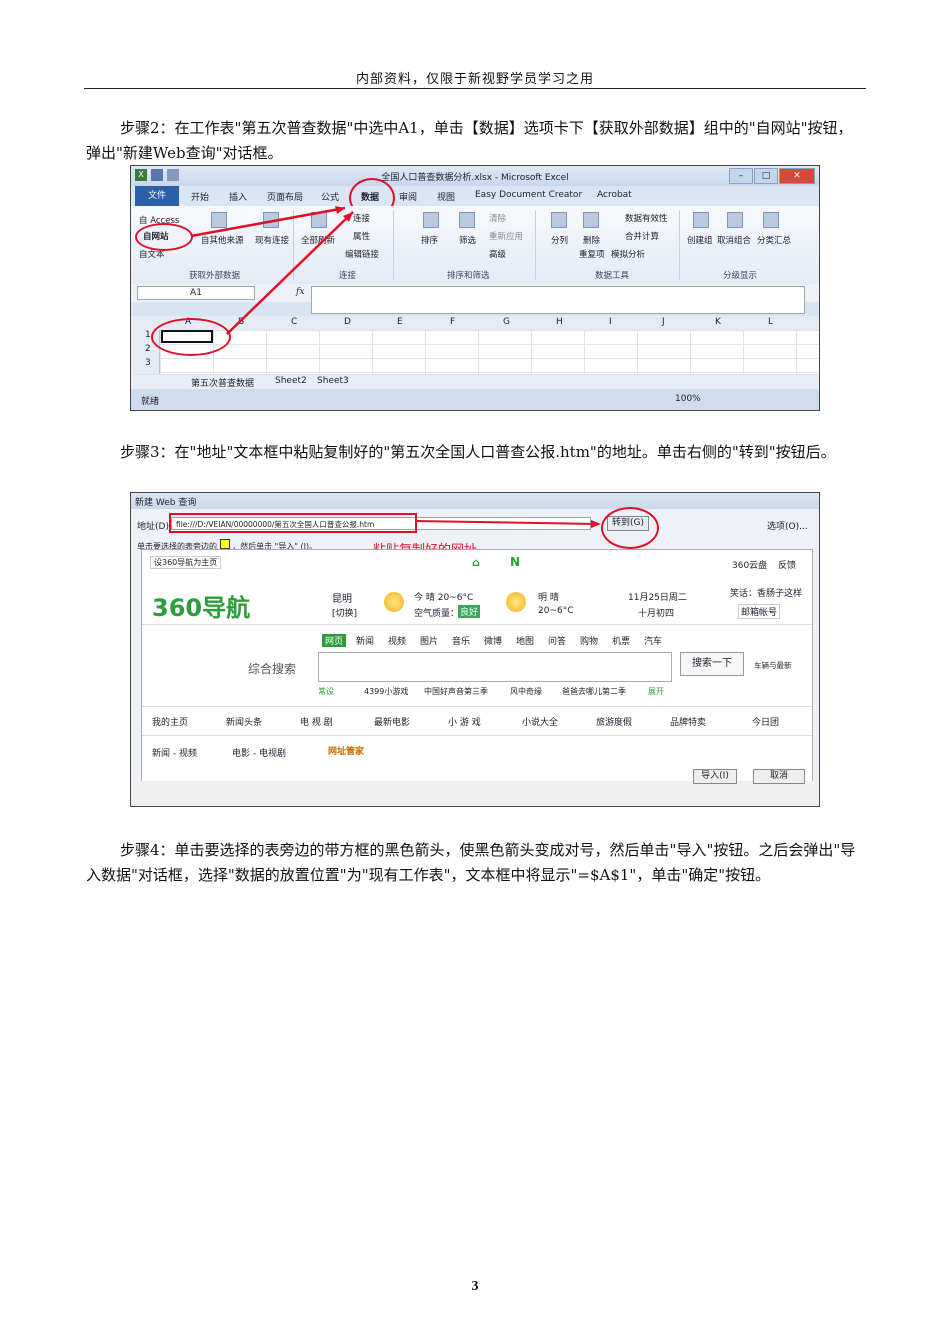 This screenshot has width=950, height=1344. I want to click on category-link: 今日团, so click(765, 721).